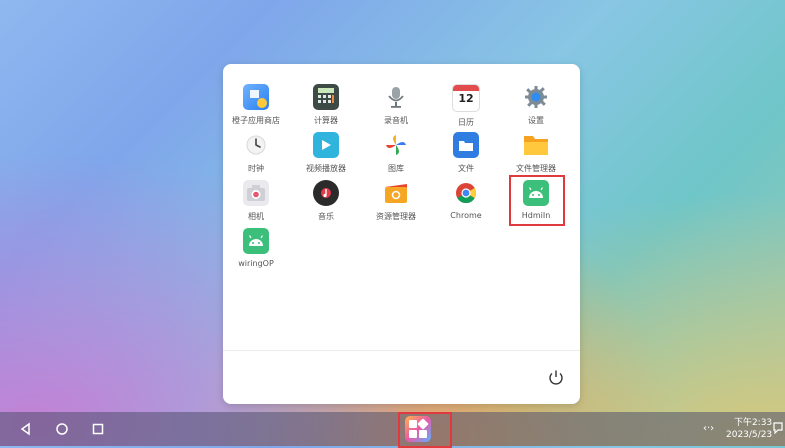 Image resolution: width=785 pixels, height=448 pixels. I want to click on app-calendar: 12 日历, so click(466, 106).